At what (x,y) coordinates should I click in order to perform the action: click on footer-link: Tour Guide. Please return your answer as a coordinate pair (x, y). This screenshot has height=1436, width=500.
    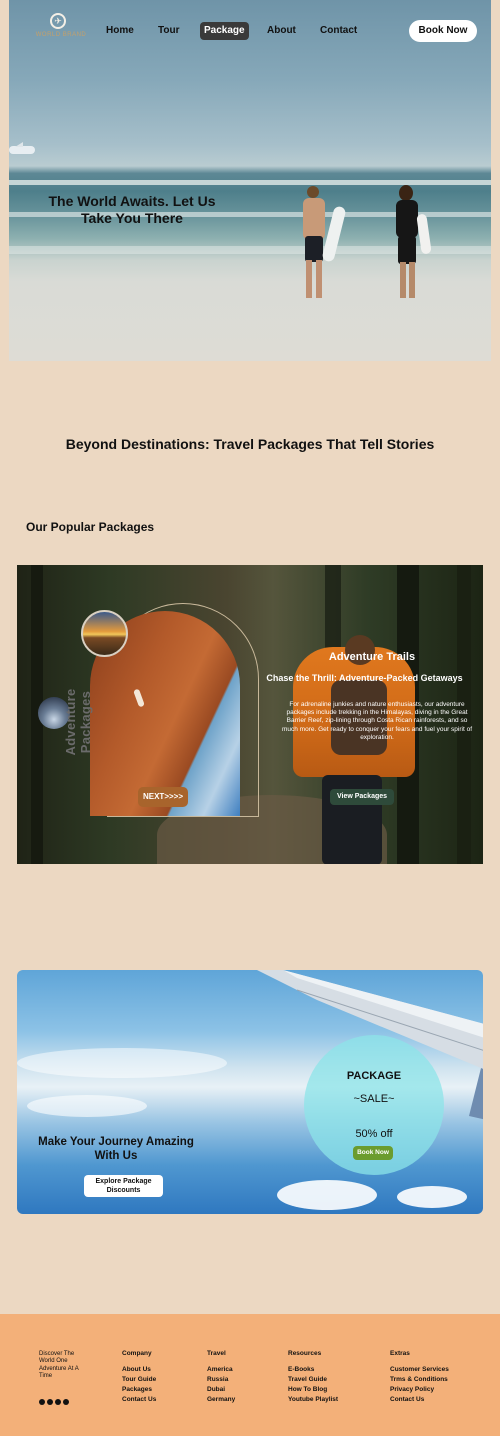
    Looking at the image, I should click on (139, 1380).